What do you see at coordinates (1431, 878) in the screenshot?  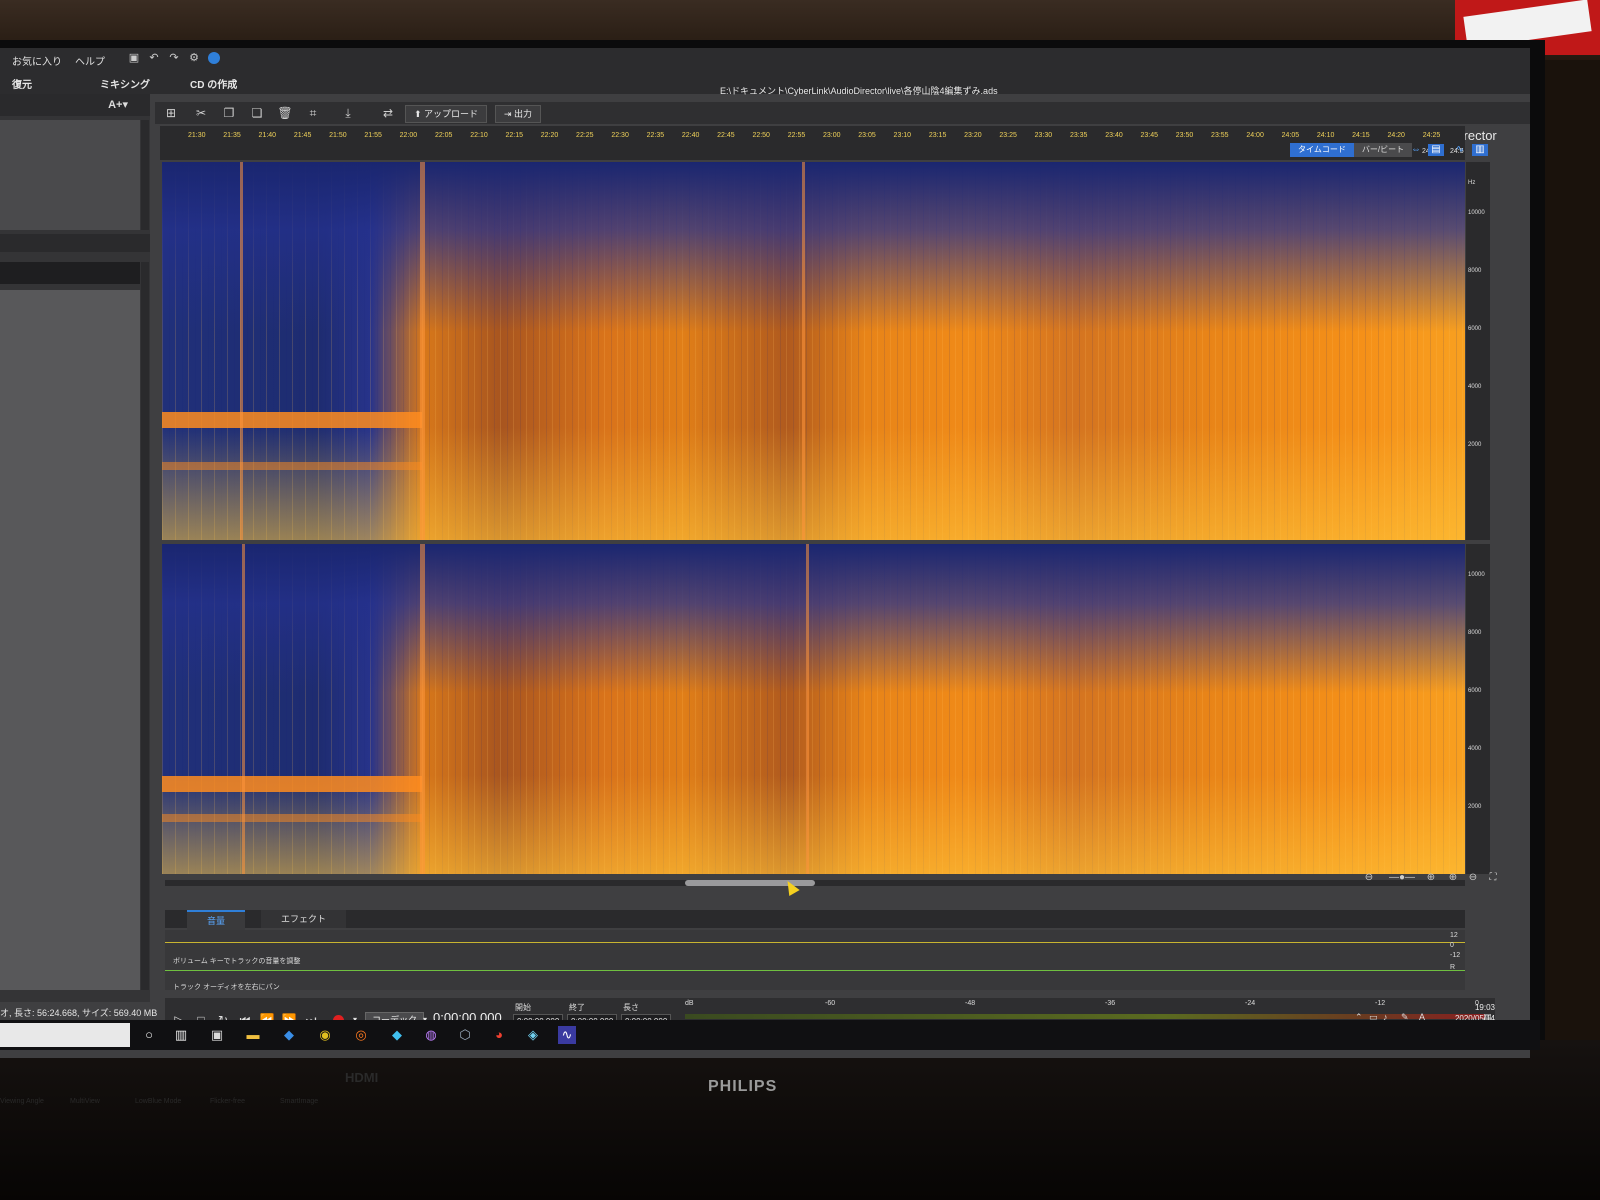 I see `zoom-in-icon: ⊕` at bounding box center [1431, 878].